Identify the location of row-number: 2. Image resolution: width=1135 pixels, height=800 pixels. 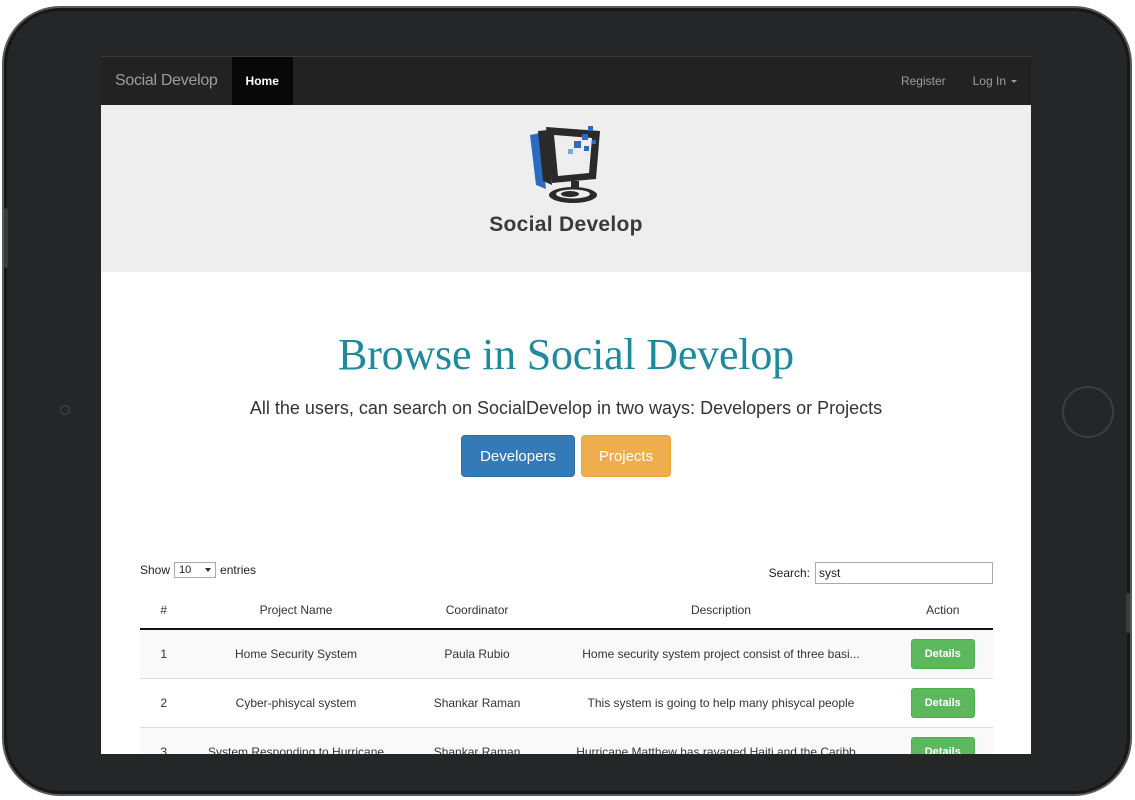
(164, 703).